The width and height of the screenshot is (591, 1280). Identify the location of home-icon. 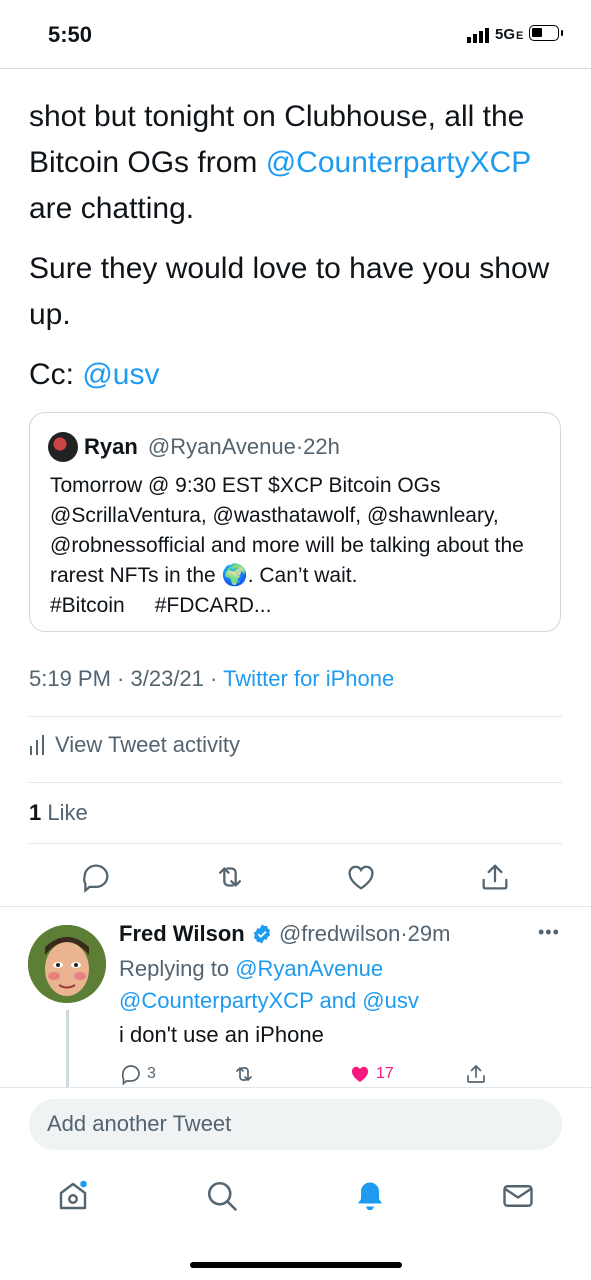
(73, 1196).